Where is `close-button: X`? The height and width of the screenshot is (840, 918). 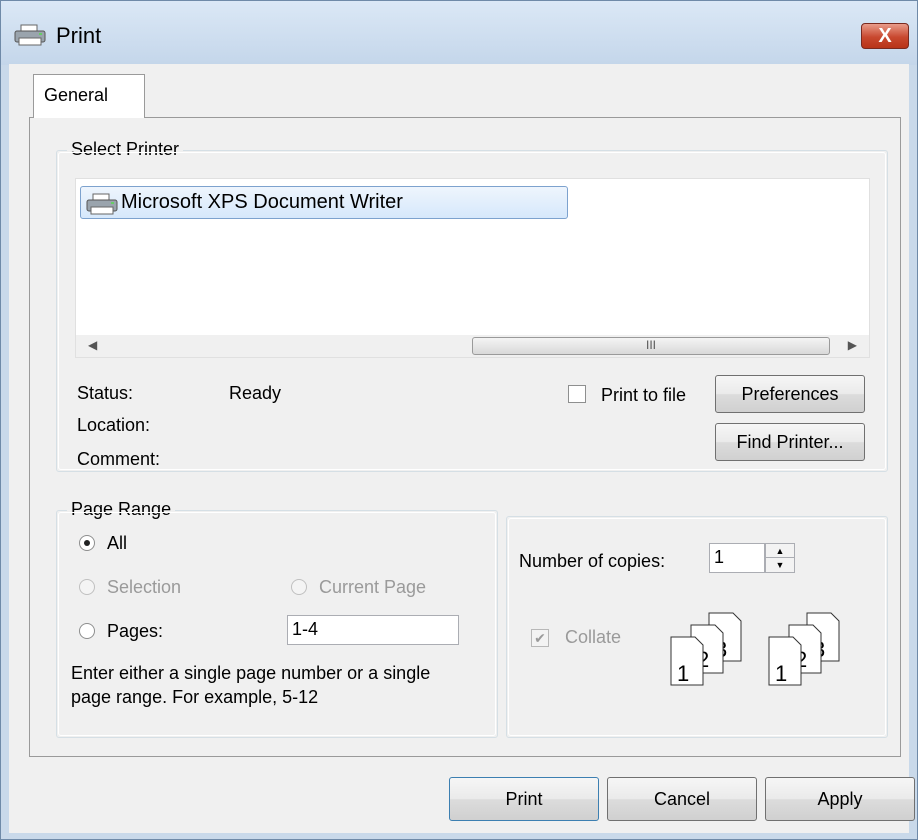
close-button: X is located at coordinates (885, 36).